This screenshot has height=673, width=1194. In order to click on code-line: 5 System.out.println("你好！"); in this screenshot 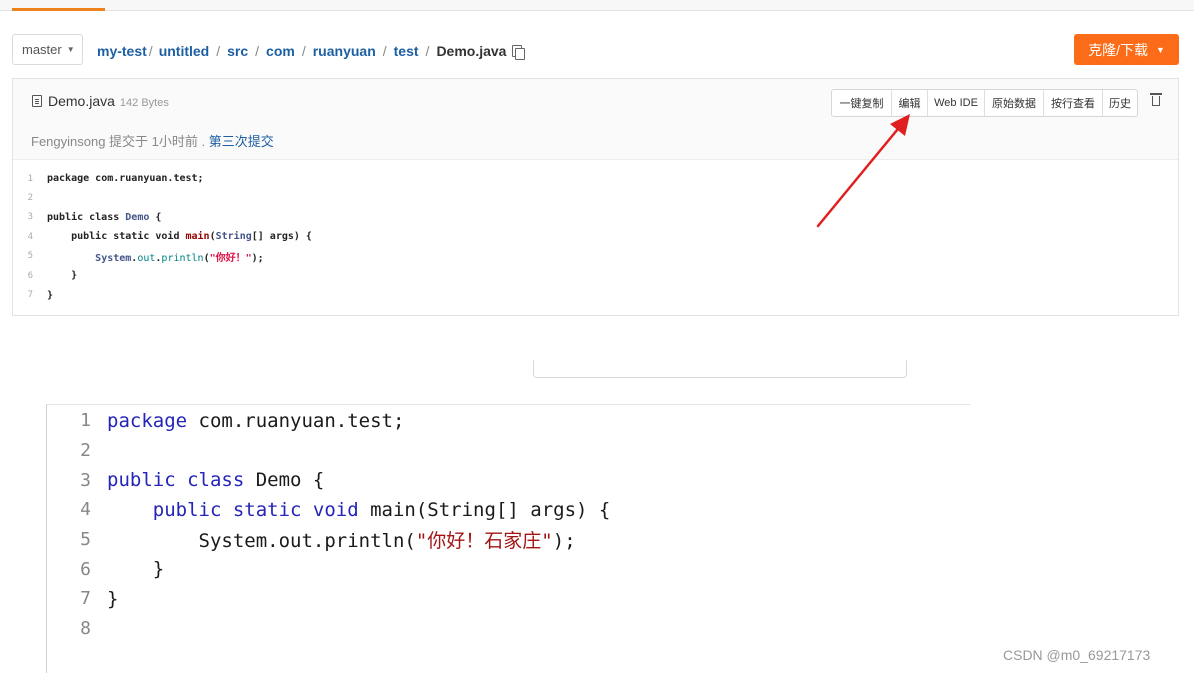, I will do `click(595, 256)`.